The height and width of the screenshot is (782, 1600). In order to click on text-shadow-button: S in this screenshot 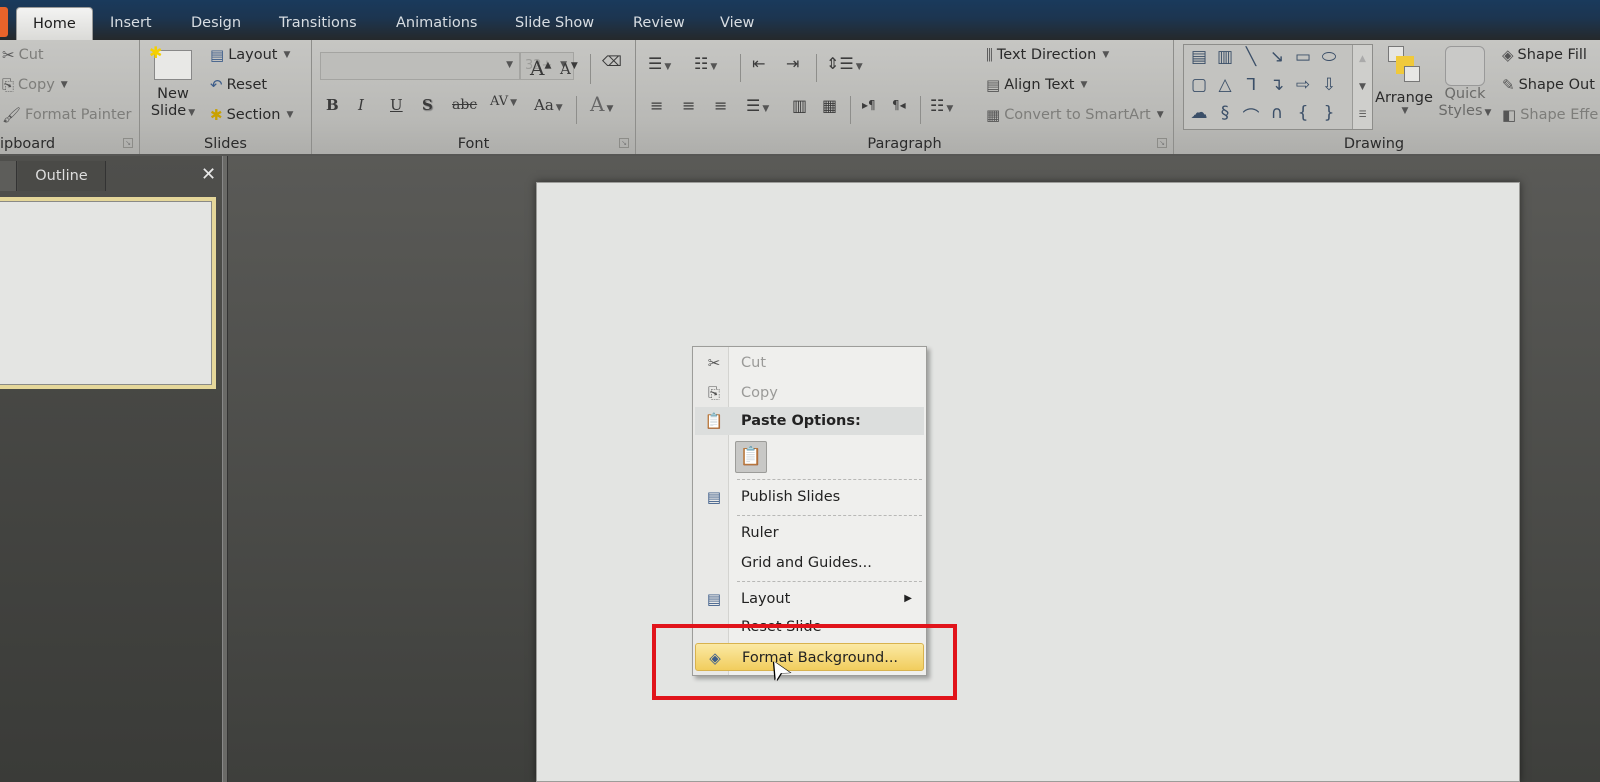, I will do `click(427, 105)`.